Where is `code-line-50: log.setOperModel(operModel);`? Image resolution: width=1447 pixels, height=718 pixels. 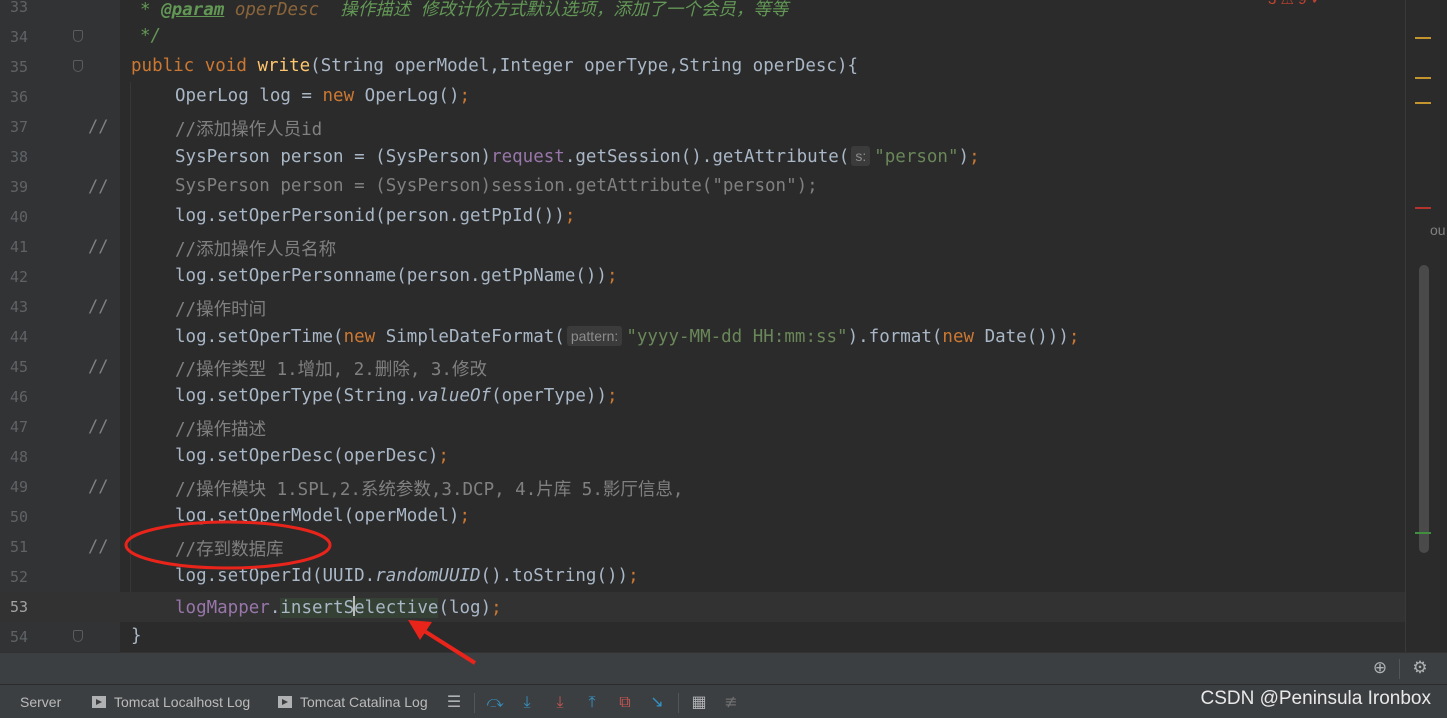
code-line-50: log.setOperModel(operModel); is located at coordinates (322, 516).